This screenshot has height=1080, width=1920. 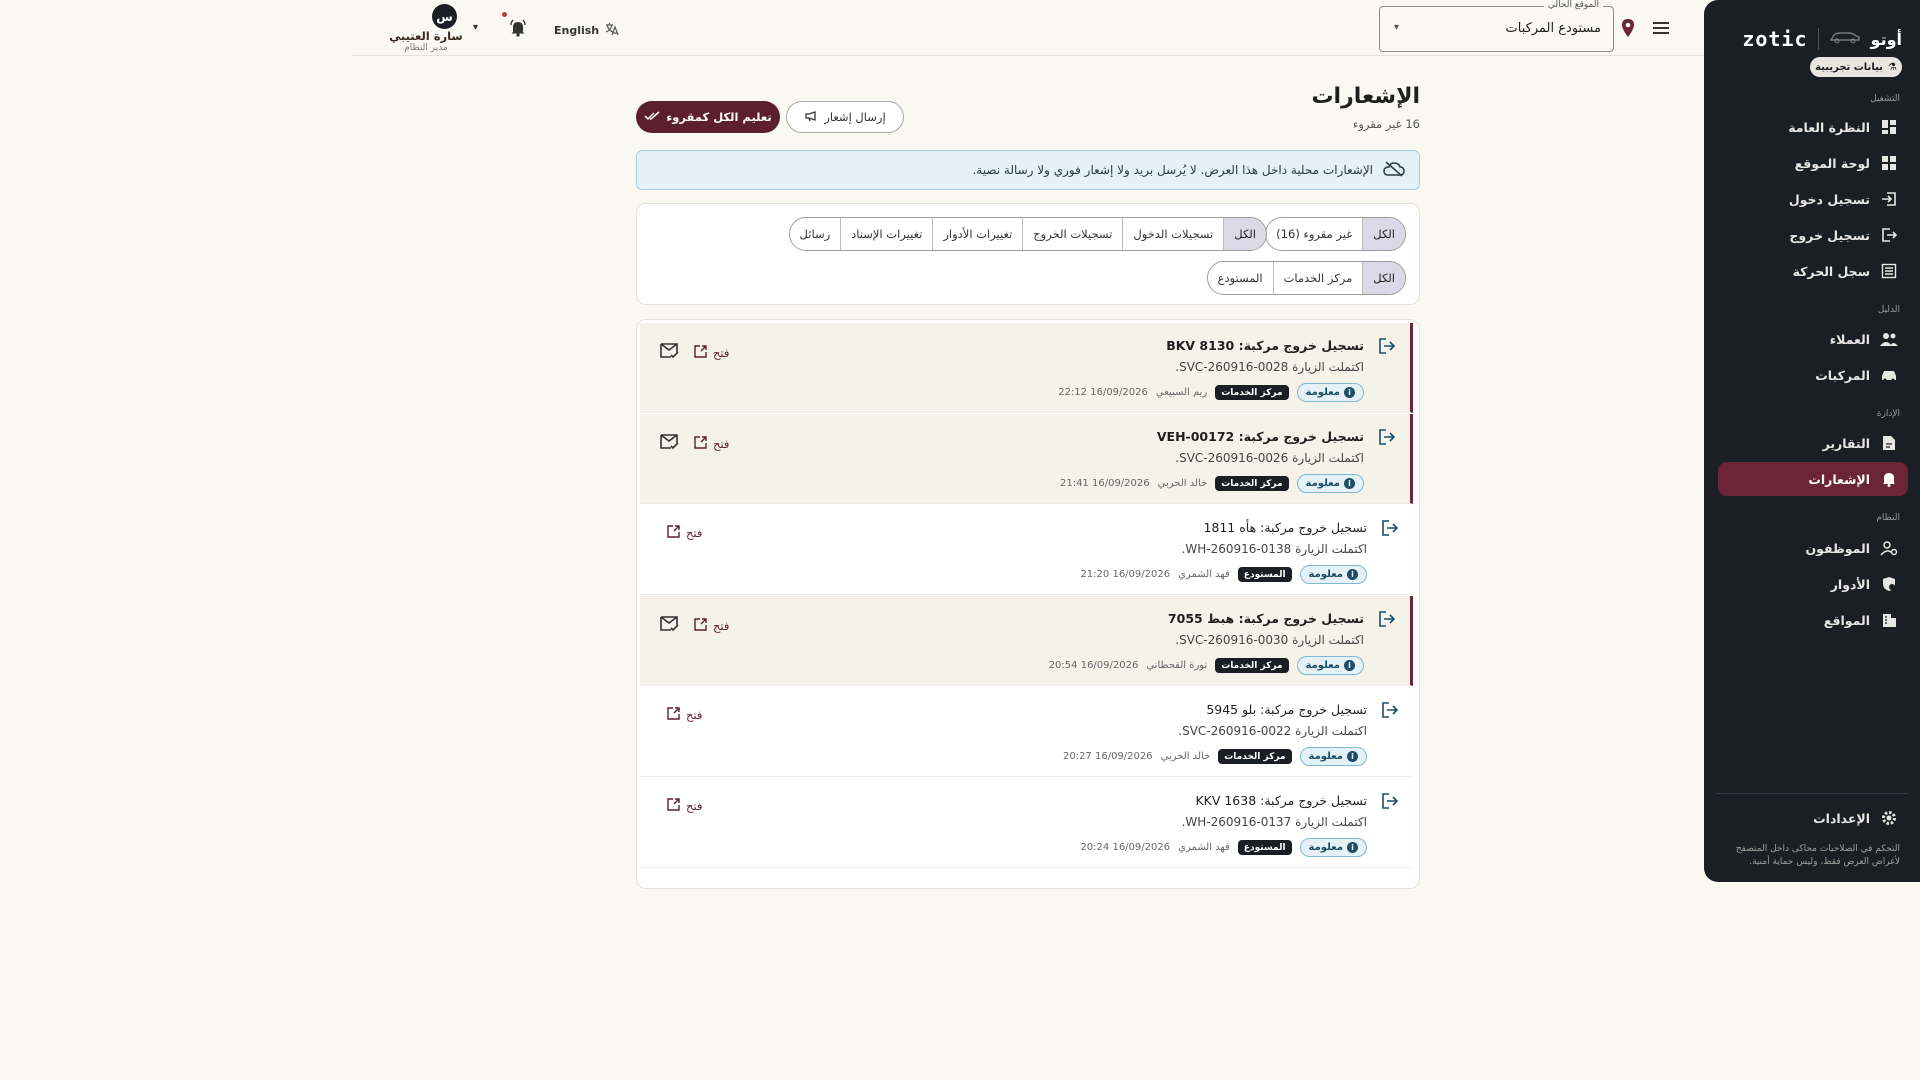 What do you see at coordinates (1813, 818) in the screenshot?
I see `sidebar-item-settings: الإعدادات` at bounding box center [1813, 818].